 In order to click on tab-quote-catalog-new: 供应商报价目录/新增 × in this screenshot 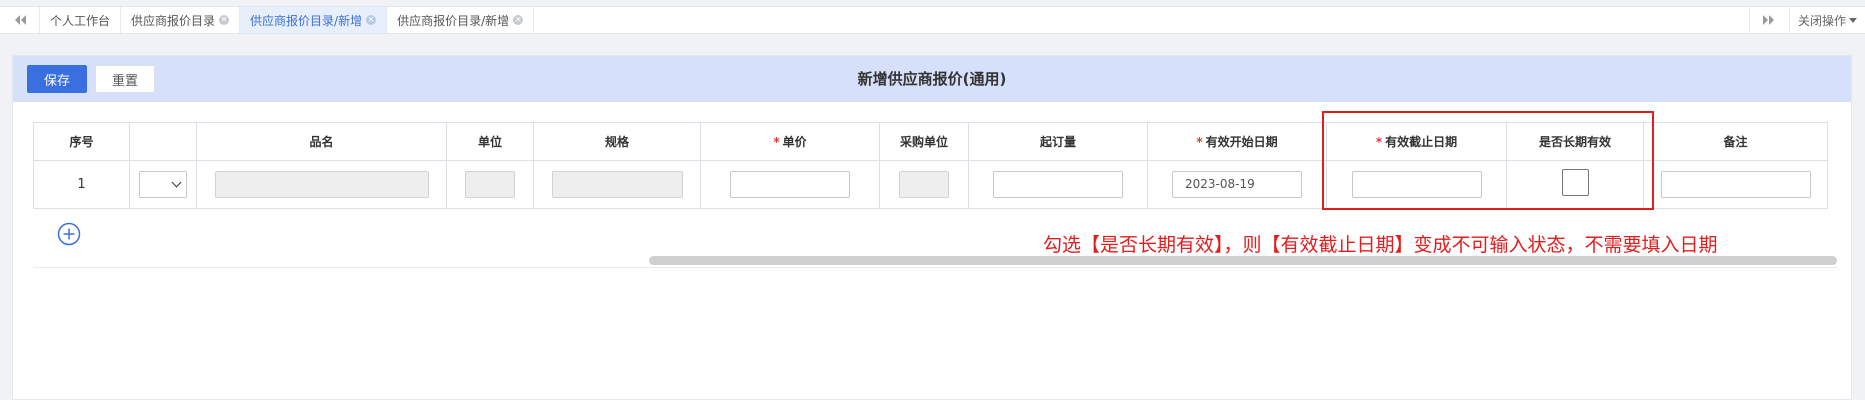, I will do `click(461, 20)`.